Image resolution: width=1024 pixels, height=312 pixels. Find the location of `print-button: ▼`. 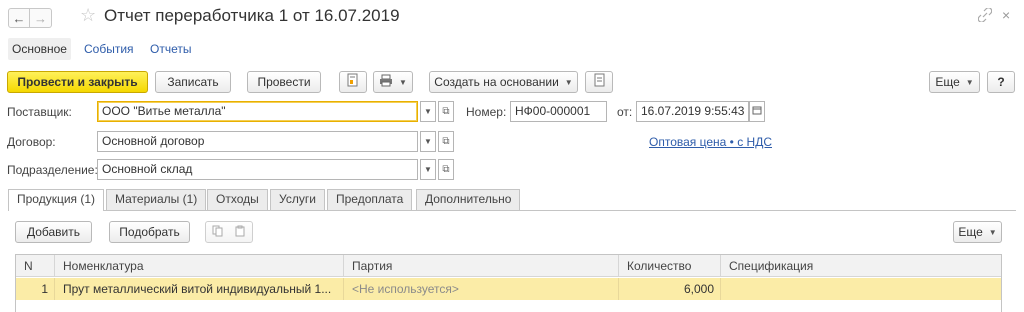

print-button: ▼ is located at coordinates (393, 82).